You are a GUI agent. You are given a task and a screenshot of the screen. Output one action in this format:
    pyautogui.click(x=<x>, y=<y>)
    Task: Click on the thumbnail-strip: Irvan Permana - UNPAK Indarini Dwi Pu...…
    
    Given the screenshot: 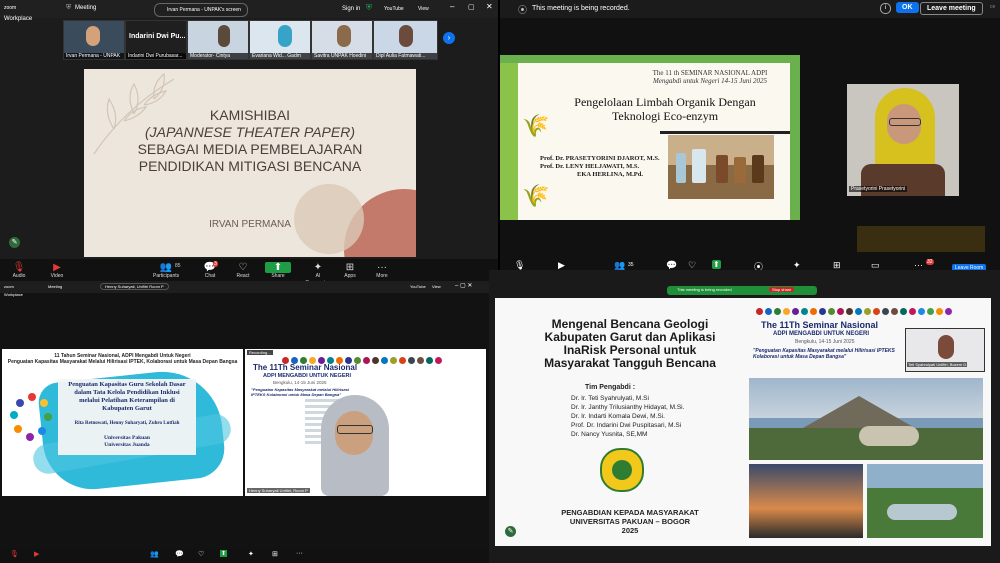 What is the action you would take?
    pyautogui.click(x=250, y=40)
    